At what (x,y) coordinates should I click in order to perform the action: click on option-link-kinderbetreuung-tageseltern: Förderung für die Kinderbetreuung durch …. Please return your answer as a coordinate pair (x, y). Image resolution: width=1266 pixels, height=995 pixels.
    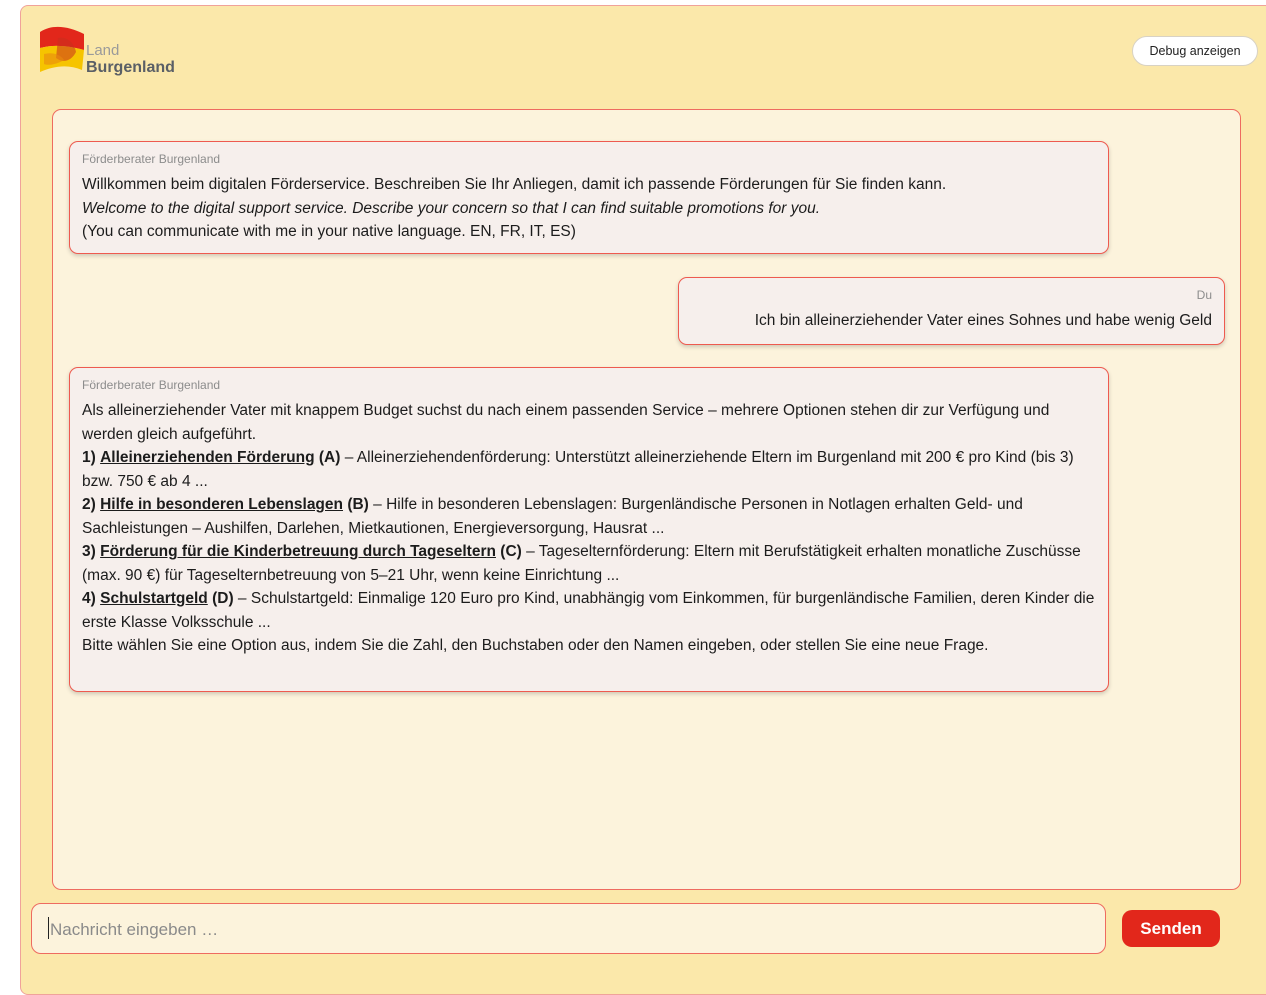
    Looking at the image, I should click on (298, 551).